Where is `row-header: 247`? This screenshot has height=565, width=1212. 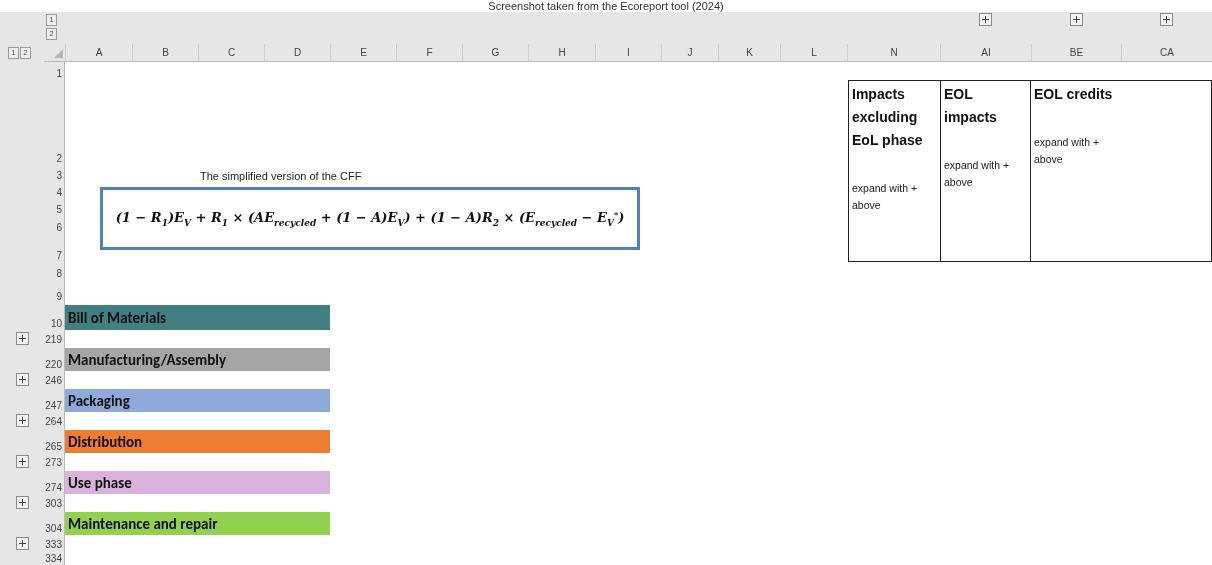 row-header: 247 is located at coordinates (54, 399).